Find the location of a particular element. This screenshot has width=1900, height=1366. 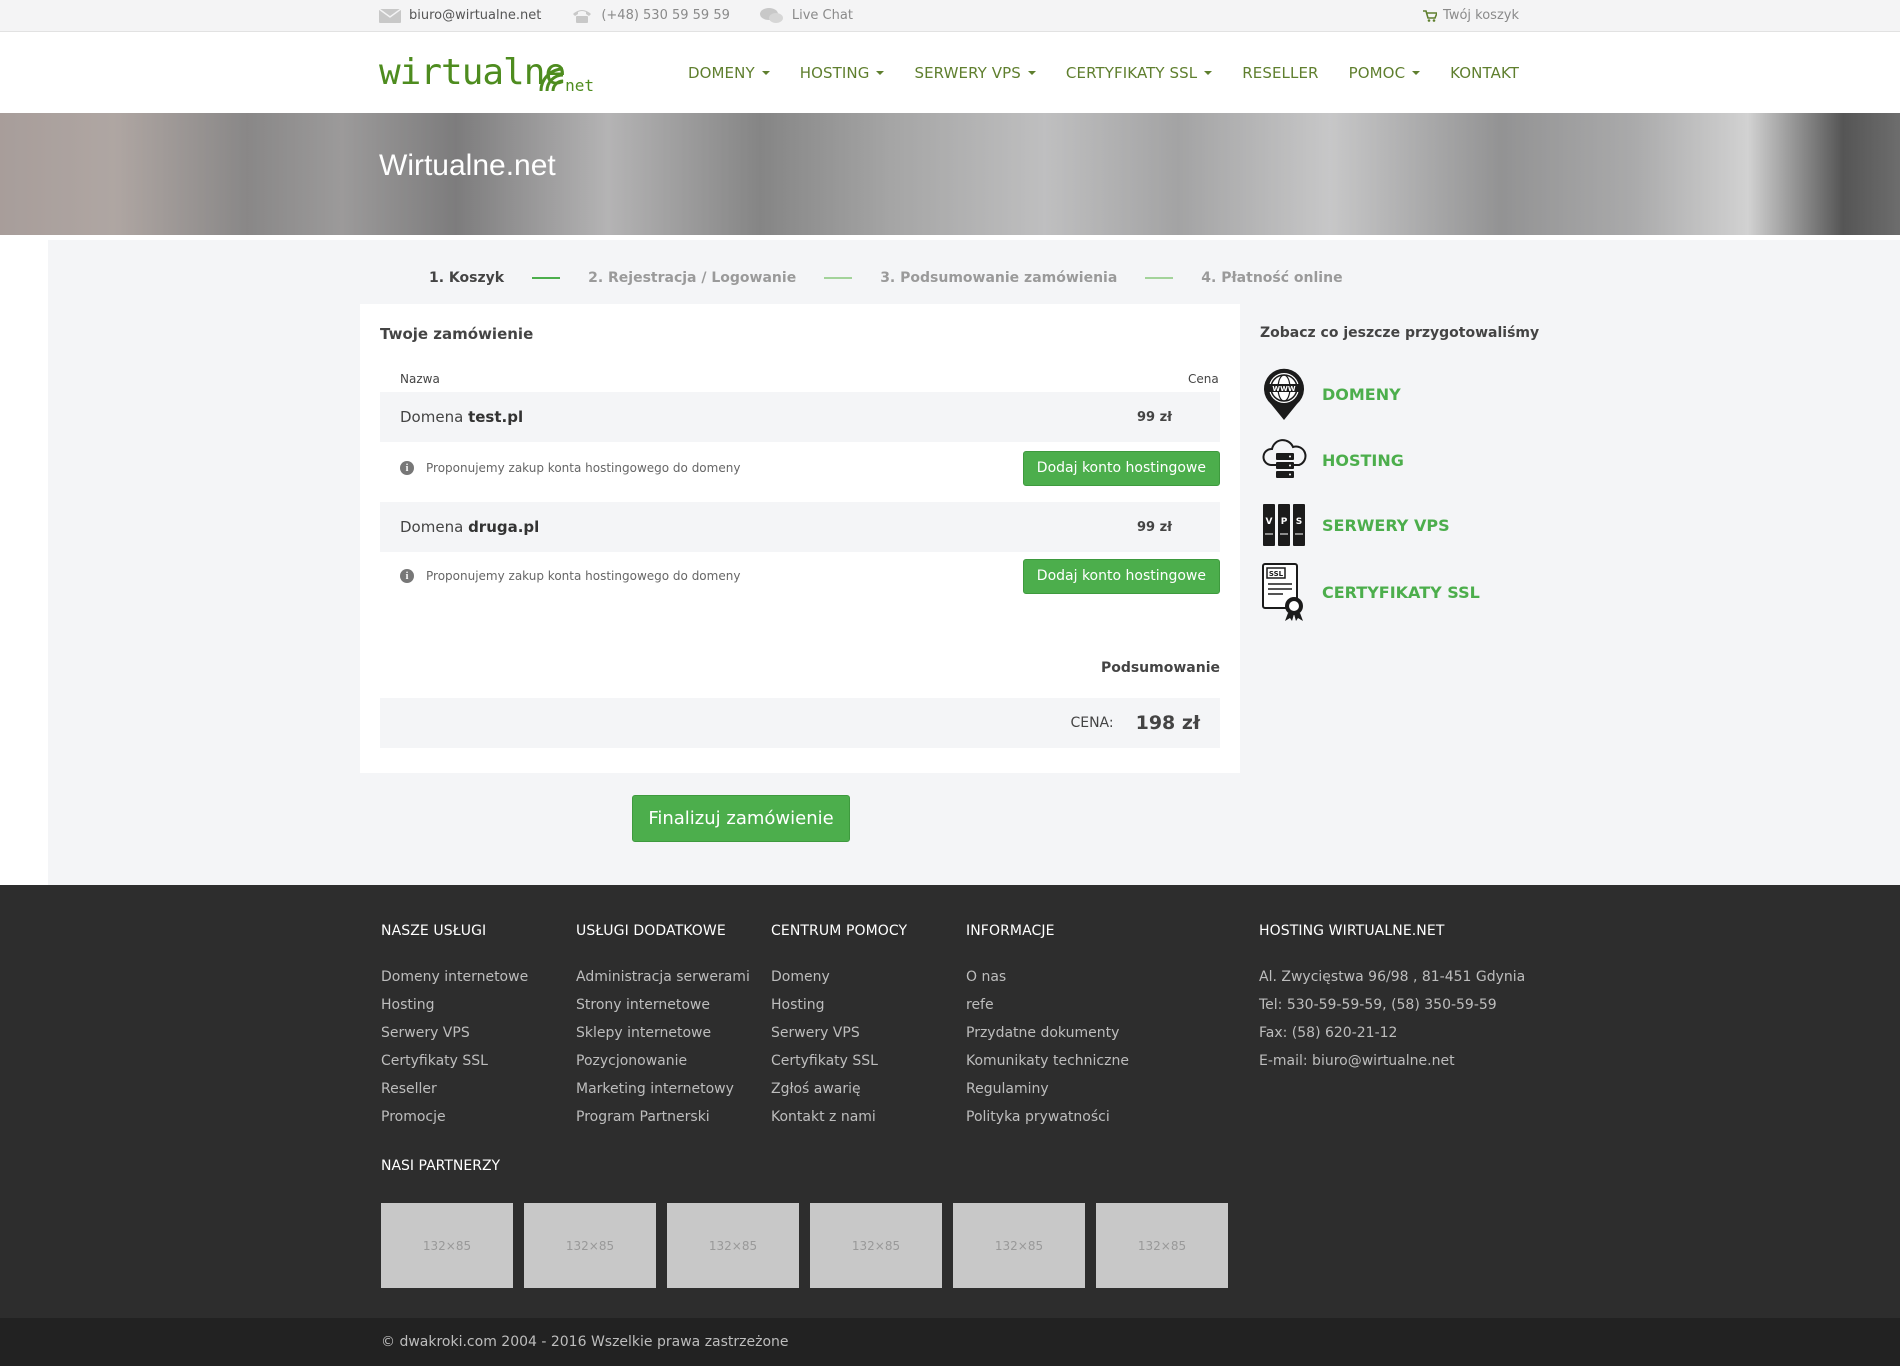

contact-email: biuro@wirtualne.net is located at coordinates (460, 15).